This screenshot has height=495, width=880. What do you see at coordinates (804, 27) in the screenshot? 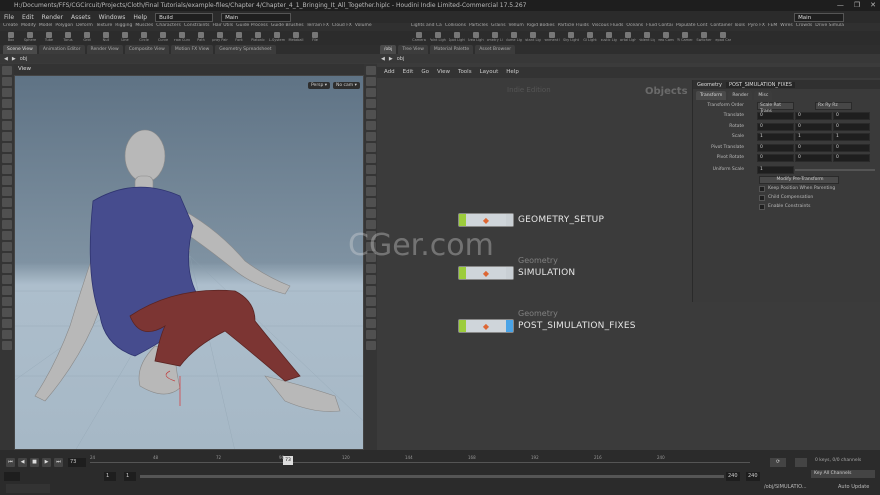
I see `shelf-tab: Crowds` at bounding box center [804, 27].